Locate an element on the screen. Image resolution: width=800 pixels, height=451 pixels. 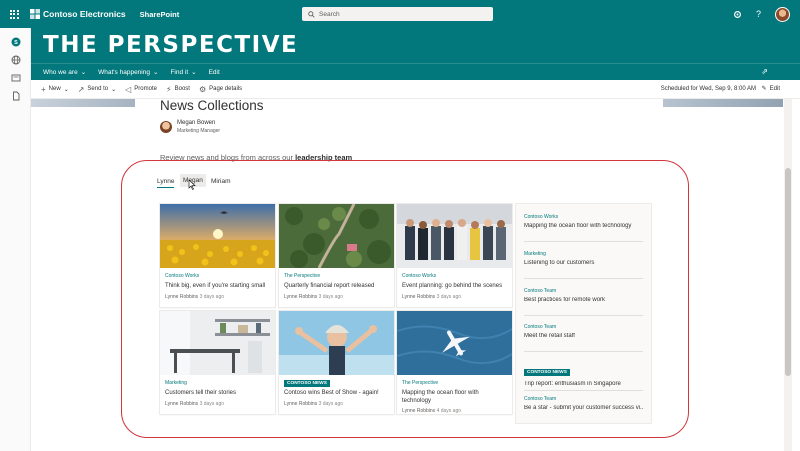
help-button: ? is located at coordinates (758, 14).